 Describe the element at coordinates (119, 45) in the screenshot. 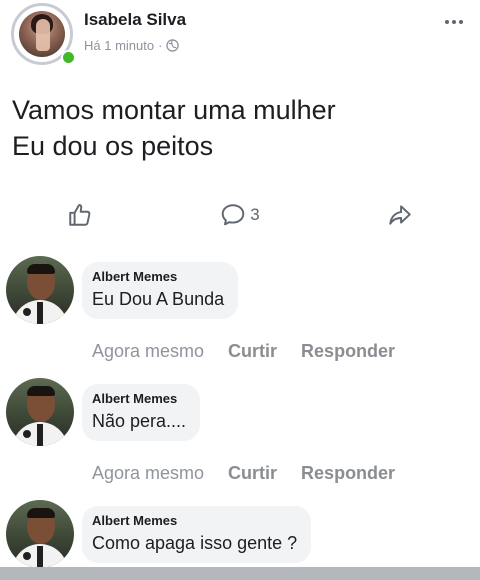

I see `post-timestamp: Há 1 minuto` at that location.